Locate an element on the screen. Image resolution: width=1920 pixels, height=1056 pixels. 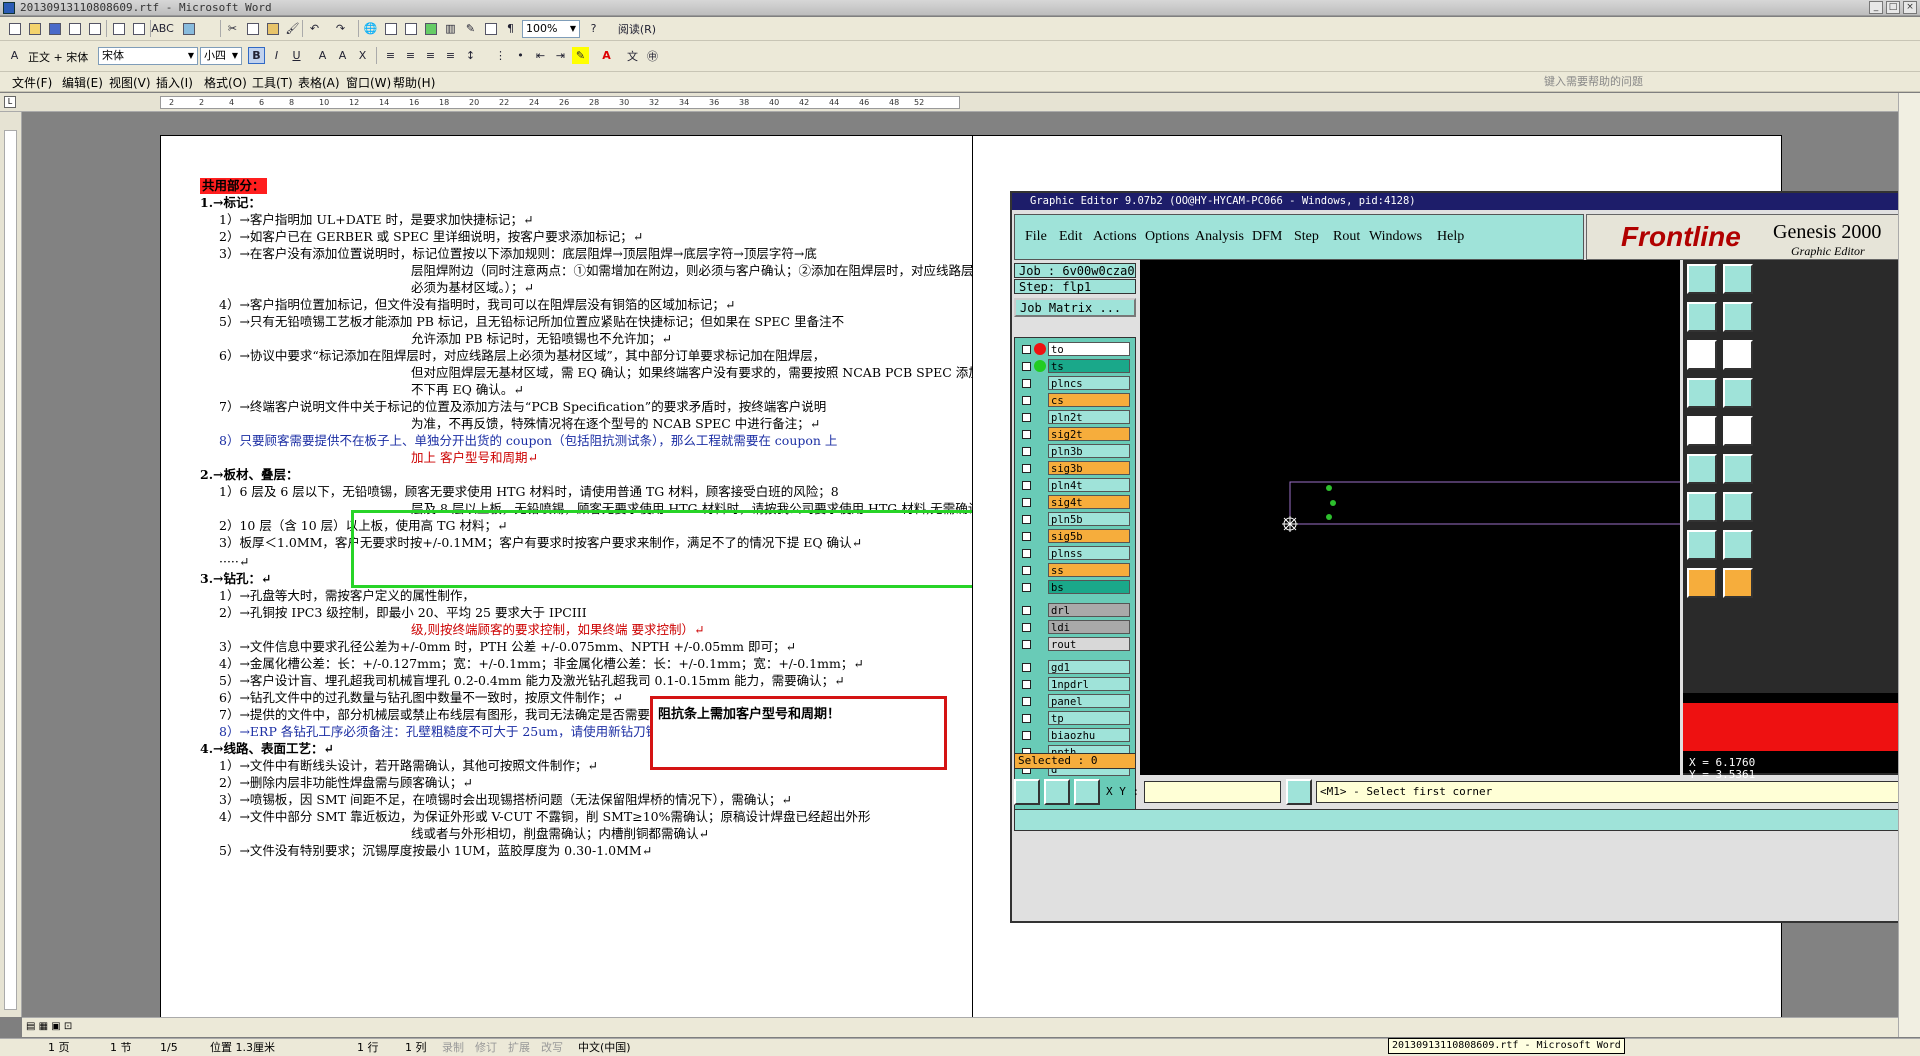
menu-table: 表格(A) is located at coordinates (319, 82).